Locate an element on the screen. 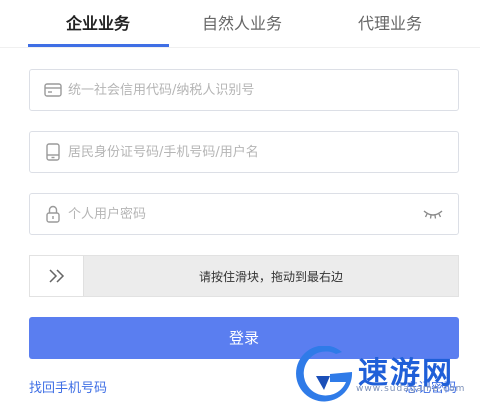  password-field is located at coordinates (244, 214).